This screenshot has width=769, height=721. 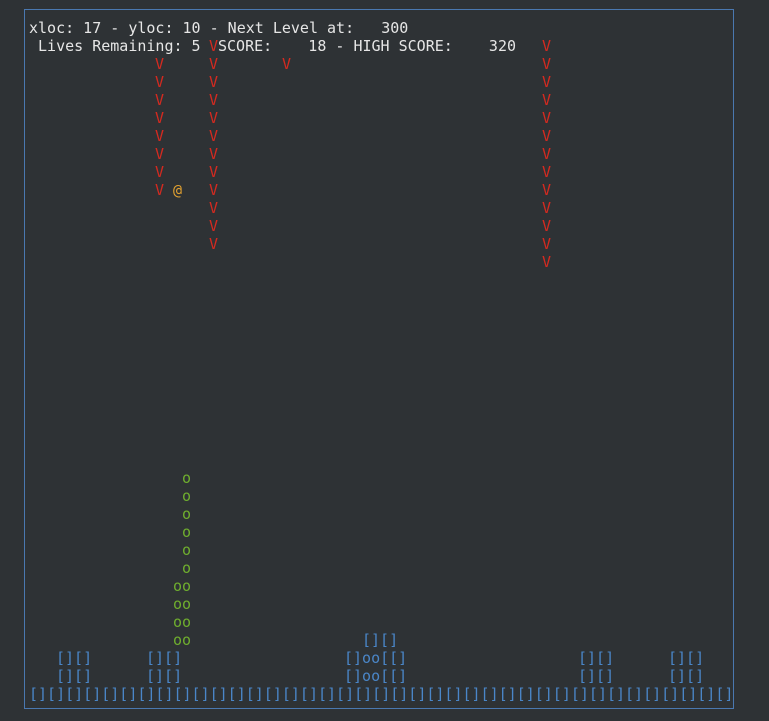 What do you see at coordinates (119, 46) in the screenshot?
I see `lives-remaining: Lives Remaining: 5` at bounding box center [119, 46].